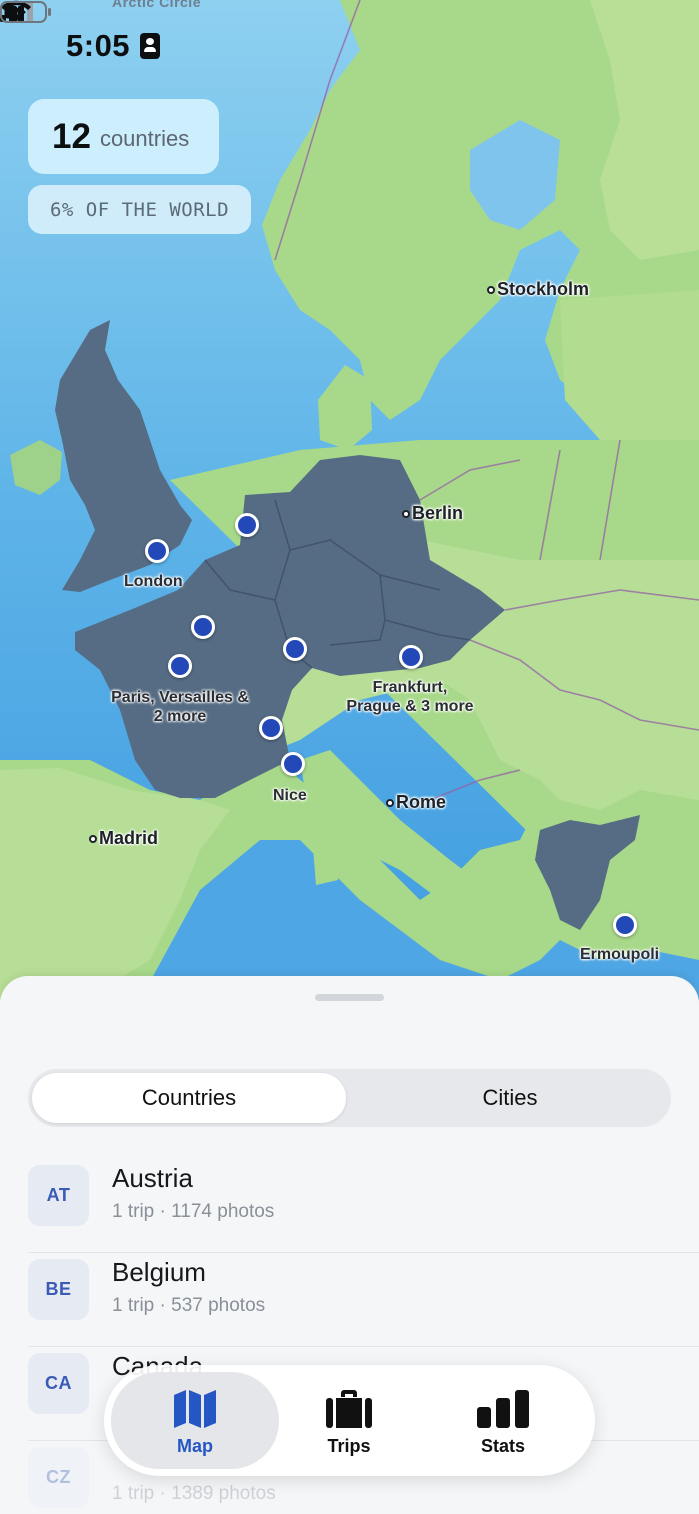 The image size is (699, 1514). What do you see at coordinates (625, 925) in the screenshot?
I see `map-pin-ermoupoli` at bounding box center [625, 925].